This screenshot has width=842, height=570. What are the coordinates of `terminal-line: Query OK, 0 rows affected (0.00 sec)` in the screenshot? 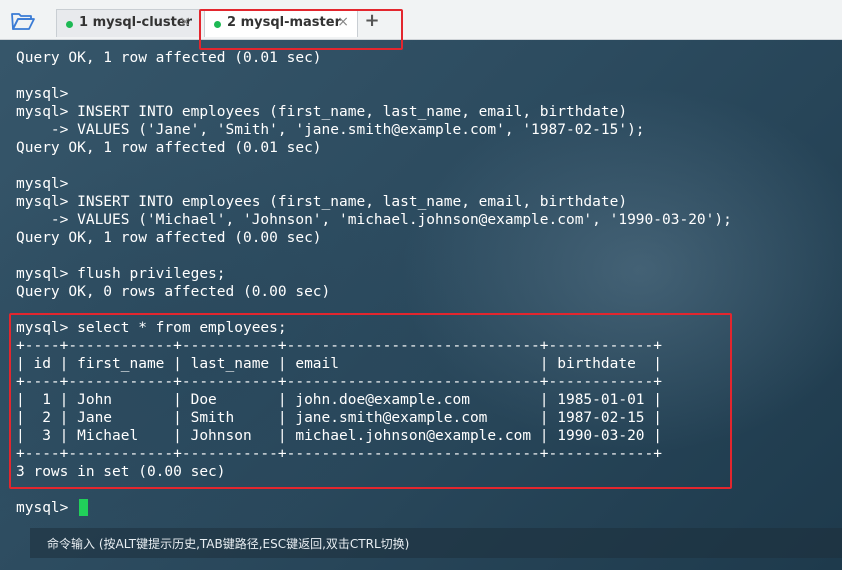 It's located at (173, 292).